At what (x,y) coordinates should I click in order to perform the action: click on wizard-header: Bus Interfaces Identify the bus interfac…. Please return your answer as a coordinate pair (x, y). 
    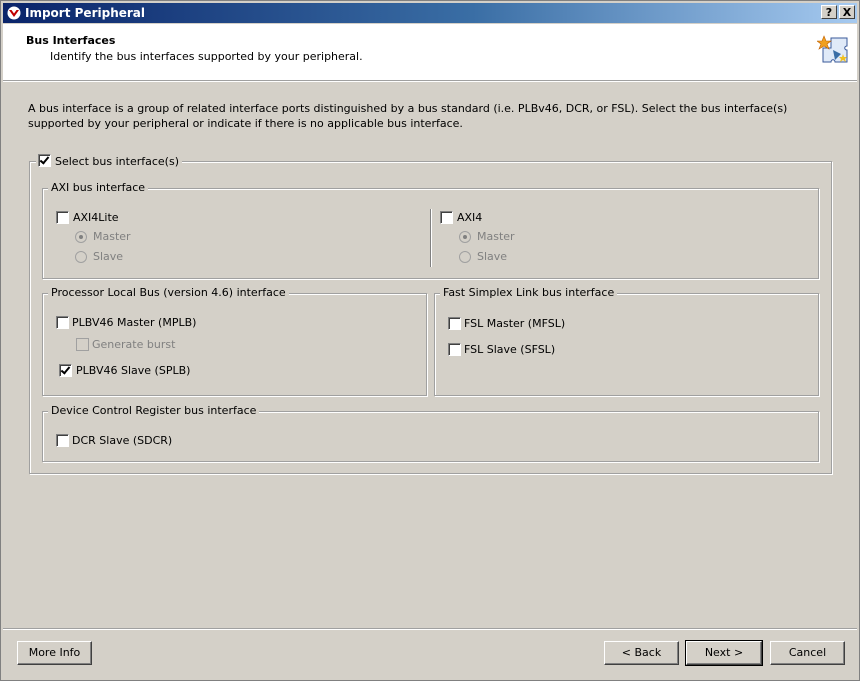
    Looking at the image, I should click on (430, 52).